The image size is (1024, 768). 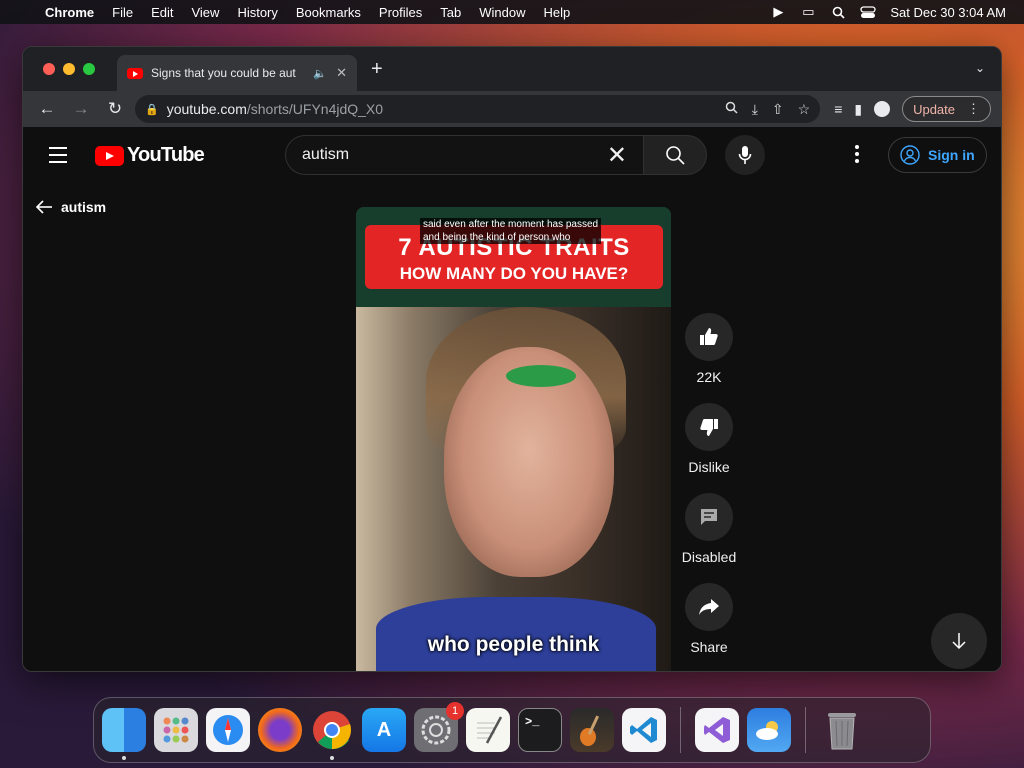 What do you see at coordinates (478, 109) in the screenshot?
I see `address-bar: 🔒 youtube.com/shorts/UFYn4jdQ_X0 ⤓ ⇧ ☆` at bounding box center [478, 109].